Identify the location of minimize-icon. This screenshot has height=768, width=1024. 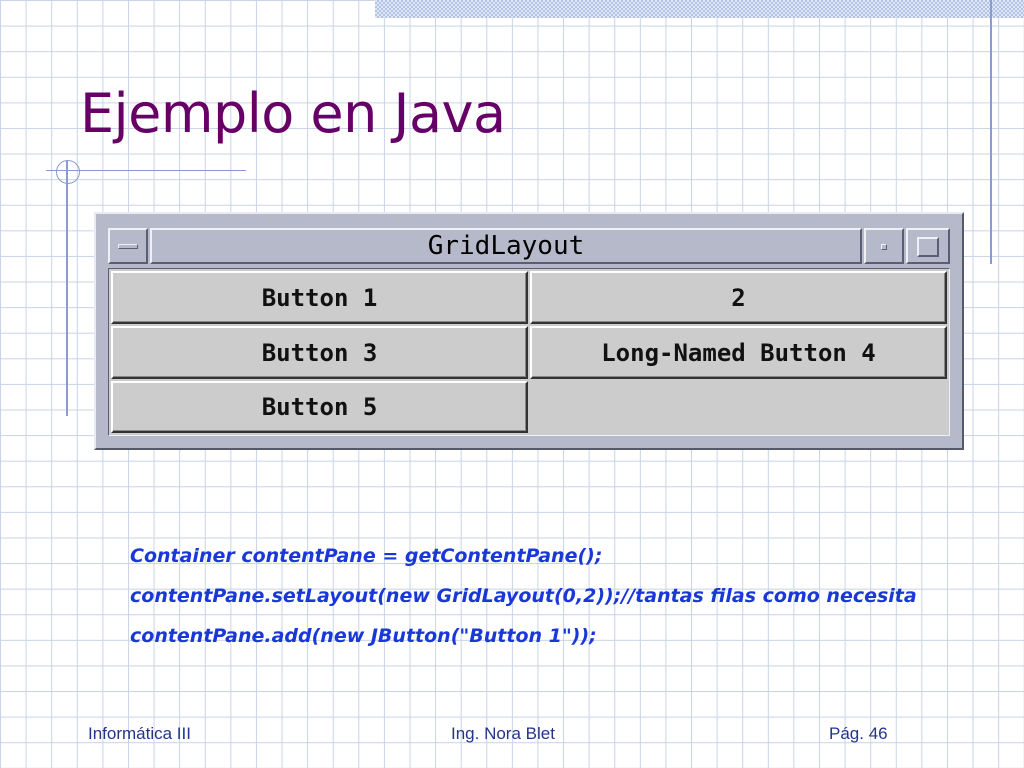
(884, 247).